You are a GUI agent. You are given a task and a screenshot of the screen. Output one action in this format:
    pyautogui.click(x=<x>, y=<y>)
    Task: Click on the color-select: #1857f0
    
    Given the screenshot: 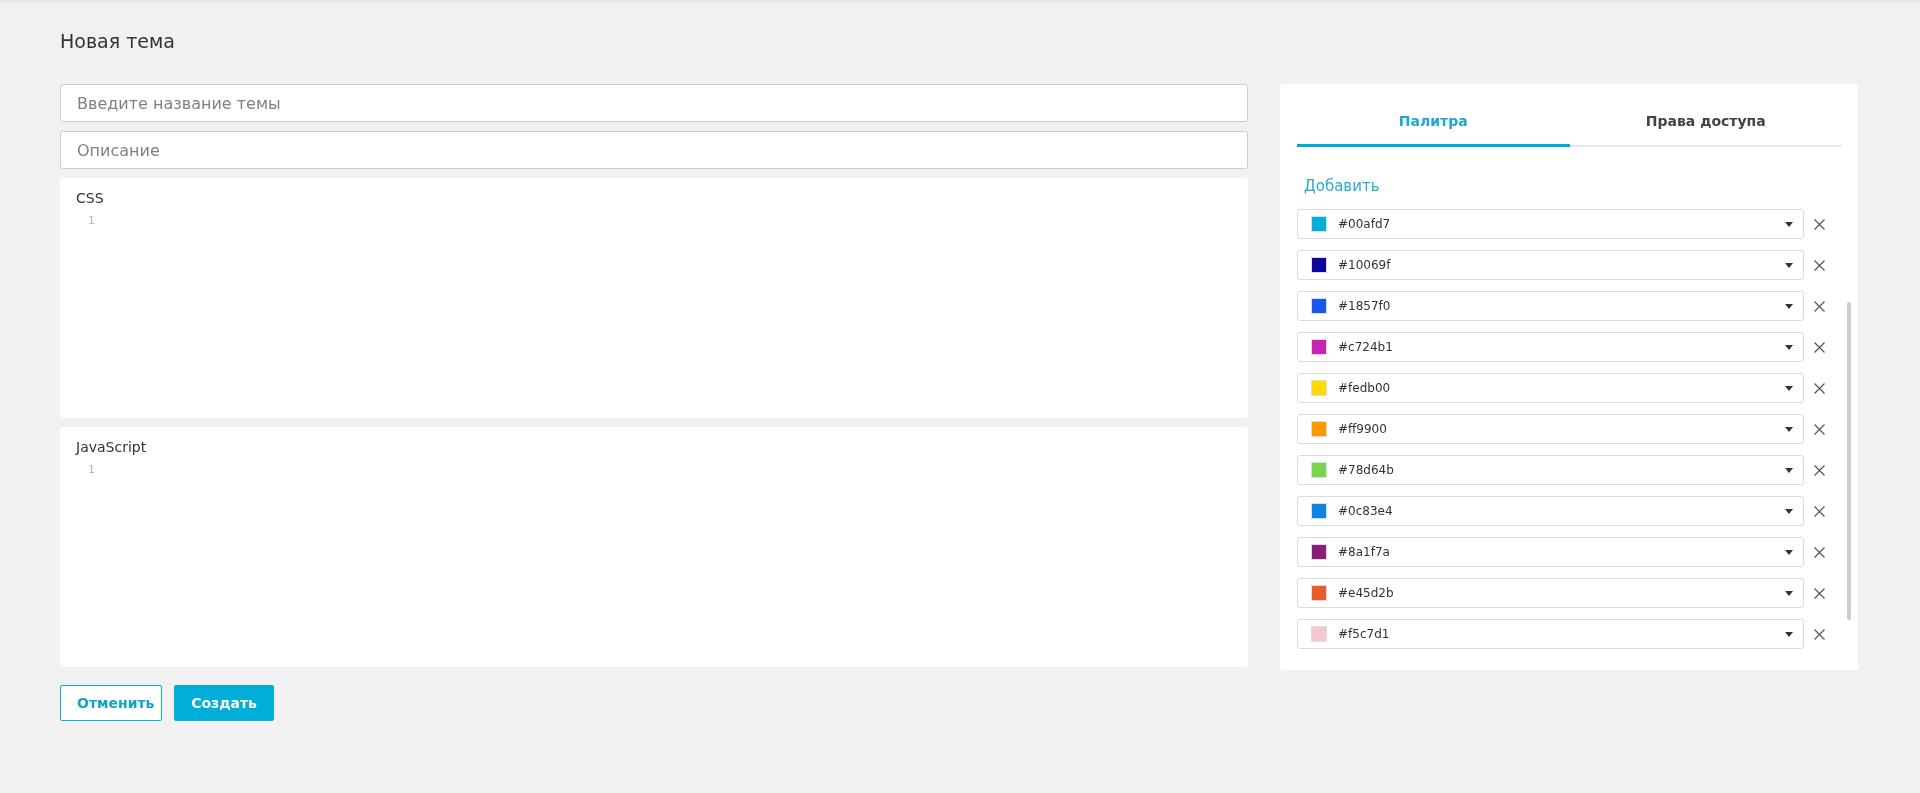 What is the action you would take?
    pyautogui.click(x=1550, y=306)
    